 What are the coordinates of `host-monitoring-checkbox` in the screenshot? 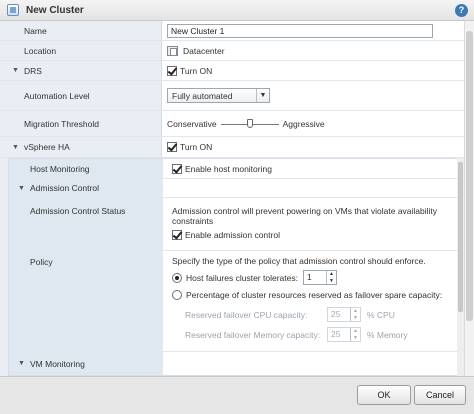 It's located at (177, 168).